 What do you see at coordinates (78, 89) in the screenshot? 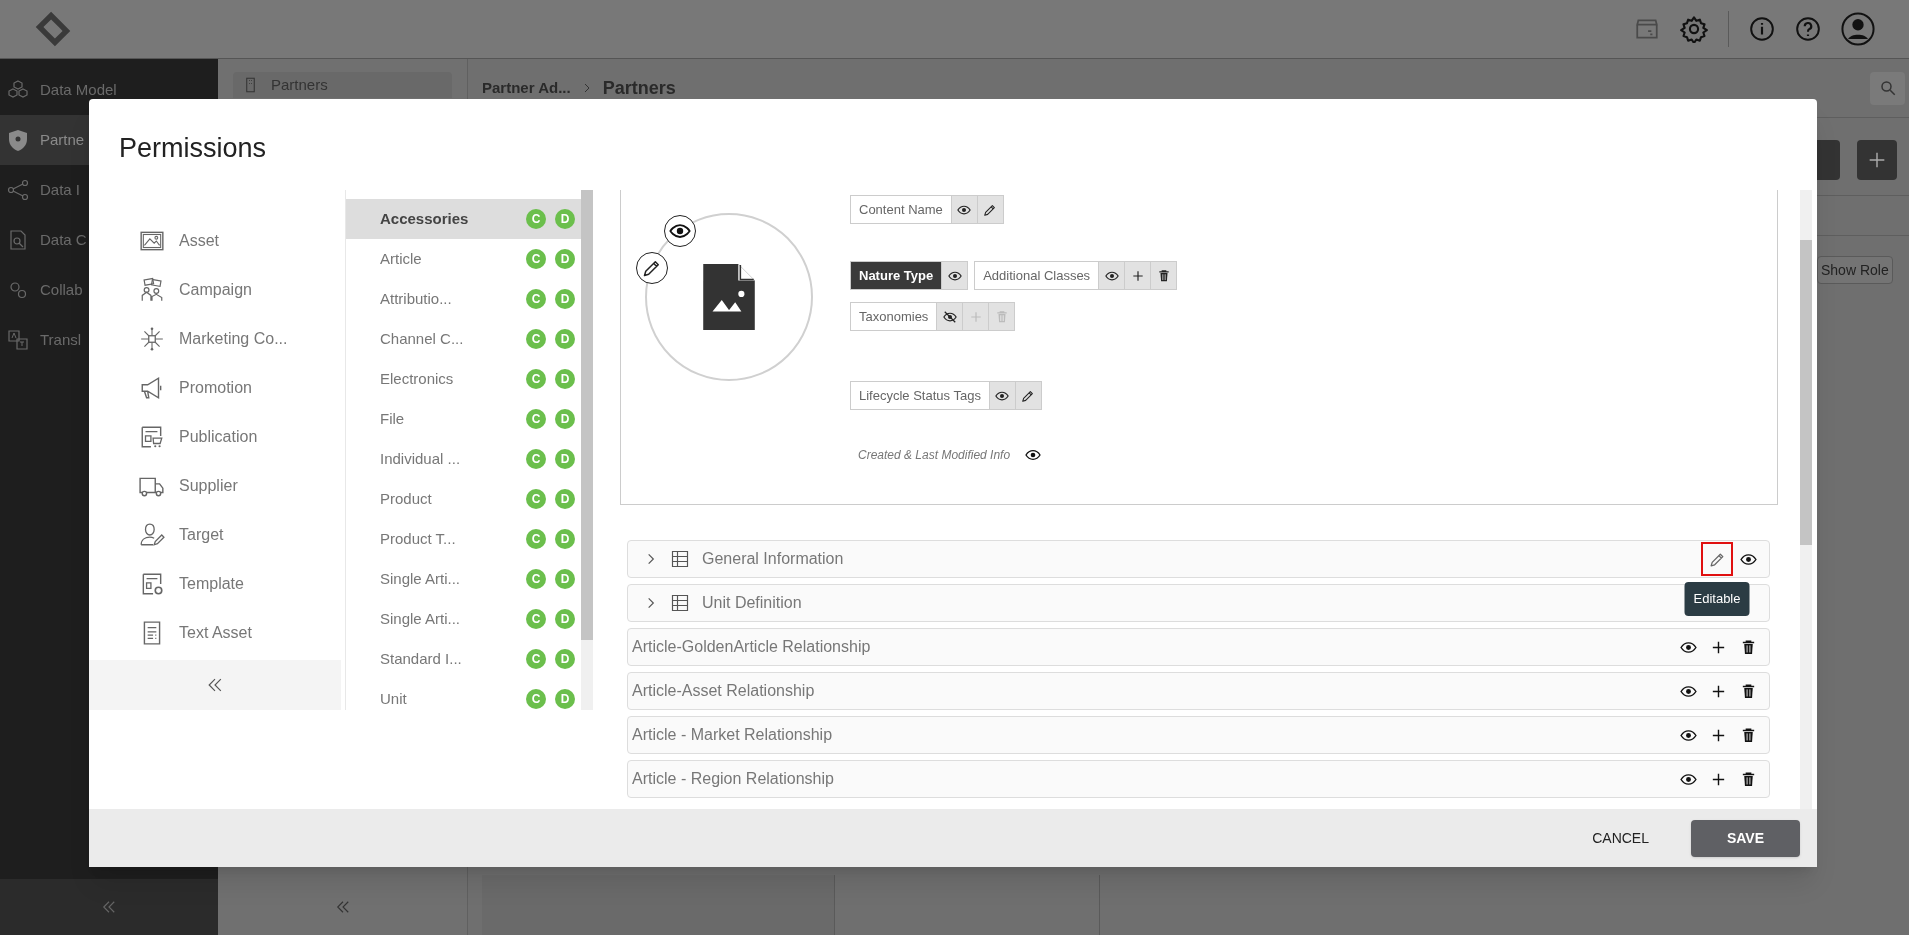
I see `nav-label: Data Model` at bounding box center [78, 89].